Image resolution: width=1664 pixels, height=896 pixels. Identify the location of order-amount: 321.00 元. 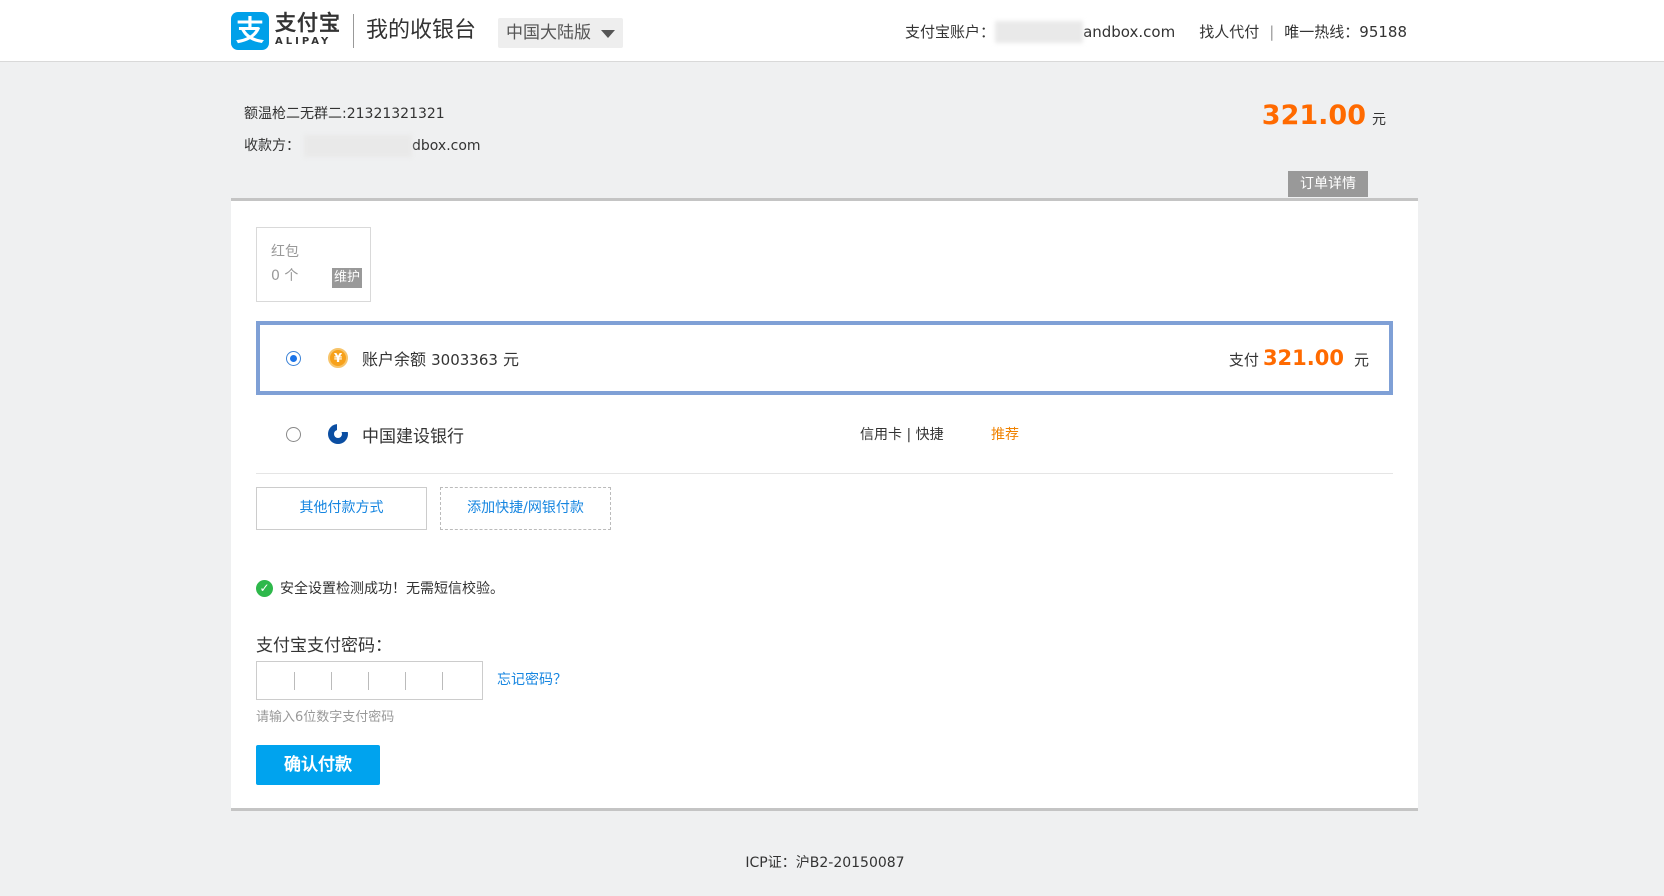
(1324, 118).